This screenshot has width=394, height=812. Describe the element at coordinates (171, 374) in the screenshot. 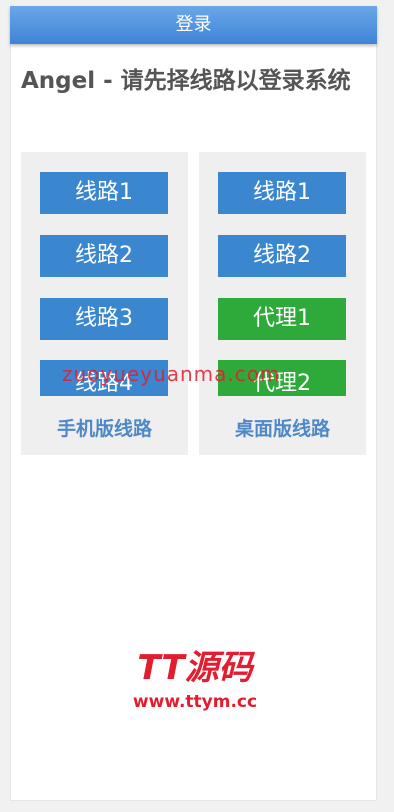

I see `watermark-text: zuoyueyuanma.com` at that location.